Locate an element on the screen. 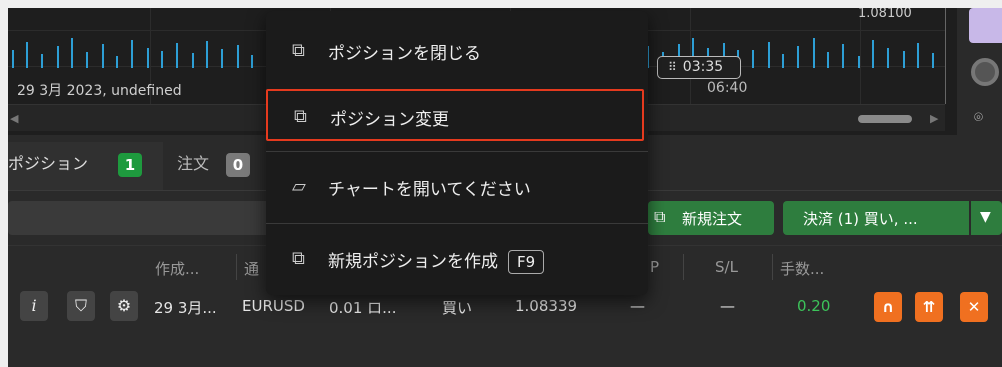  new-order-button: ⧉ 新規注文 is located at coordinates (711, 218).